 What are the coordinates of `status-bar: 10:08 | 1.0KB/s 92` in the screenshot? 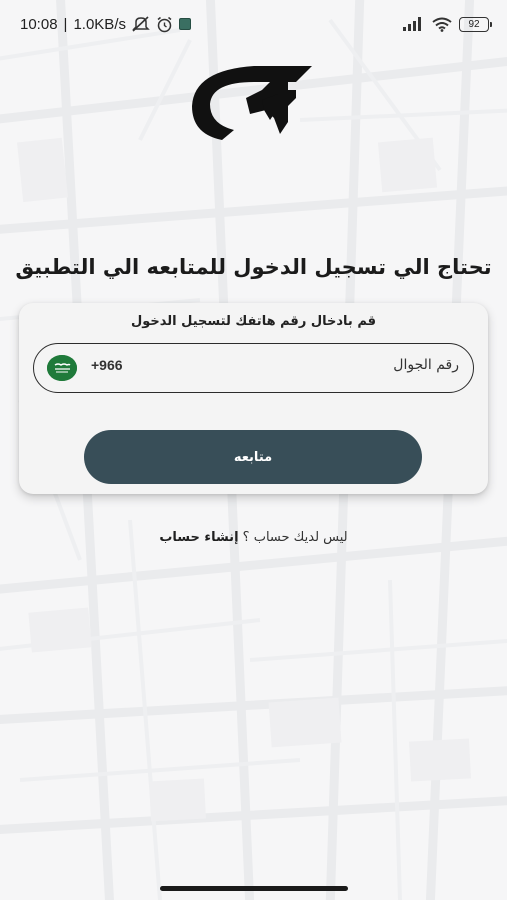 It's located at (253, 24).